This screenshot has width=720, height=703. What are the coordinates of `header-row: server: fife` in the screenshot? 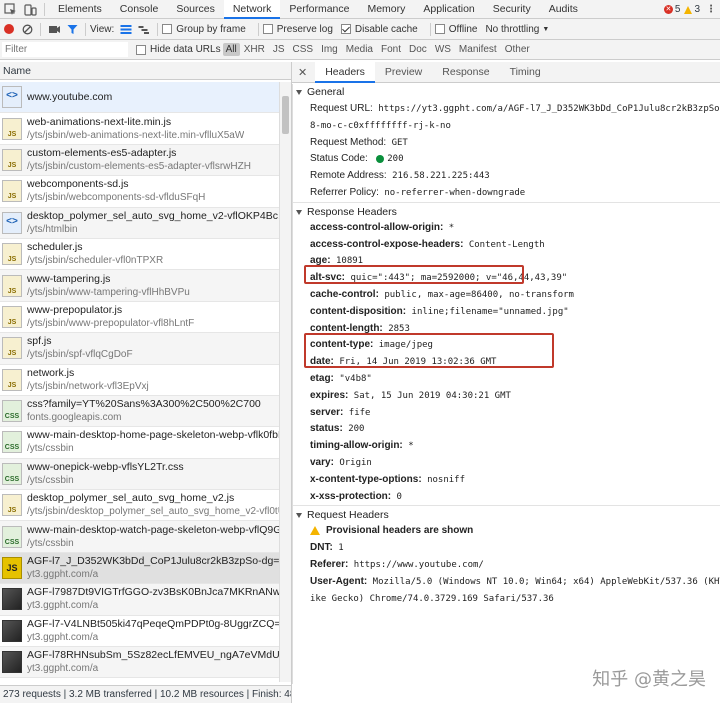 It's located at (506, 413).